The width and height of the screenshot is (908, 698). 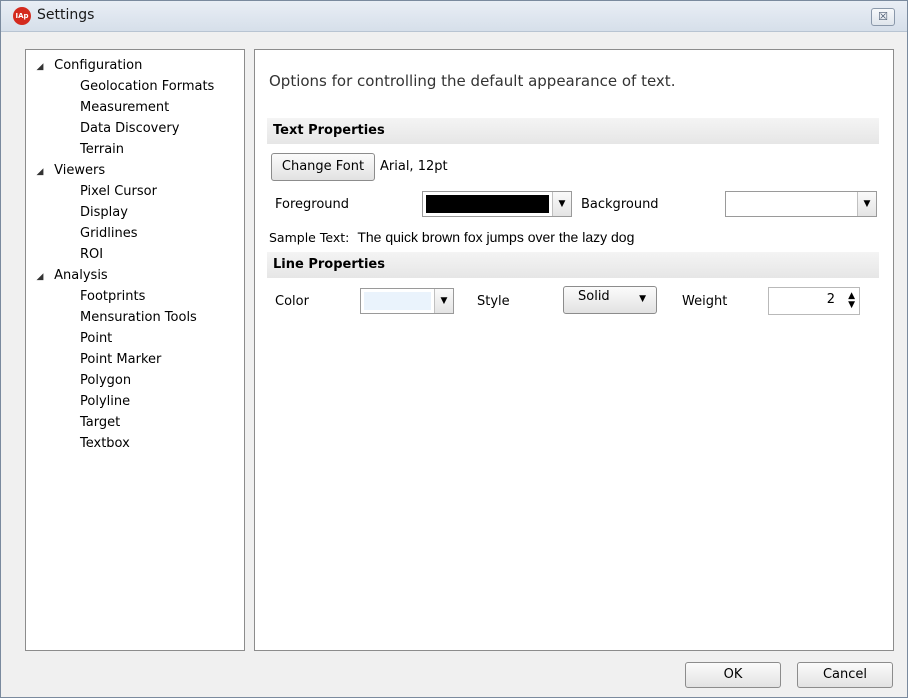 I want to click on tree-item-textbox-selected: Textbox, so click(x=105, y=444).